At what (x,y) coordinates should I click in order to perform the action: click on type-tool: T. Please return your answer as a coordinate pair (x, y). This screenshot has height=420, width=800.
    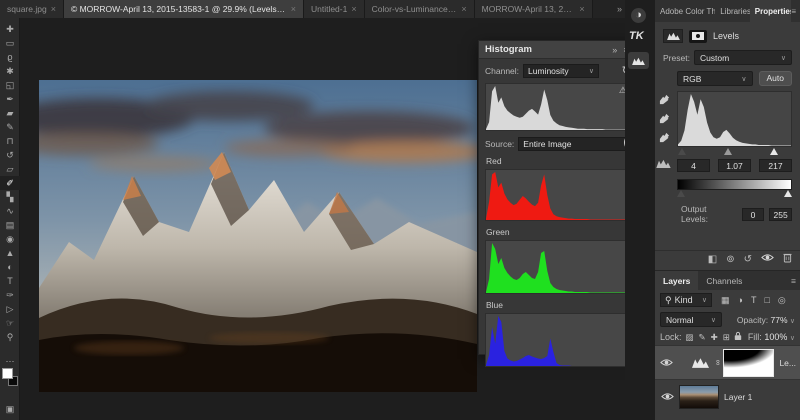
    Looking at the image, I should click on (10, 281).